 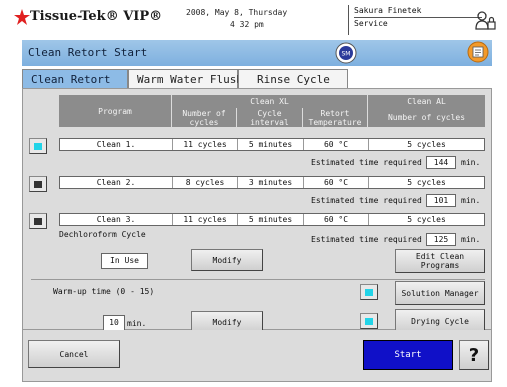 I want to click on col-cycles-header: Number of cycles, so click(x=204, y=117).